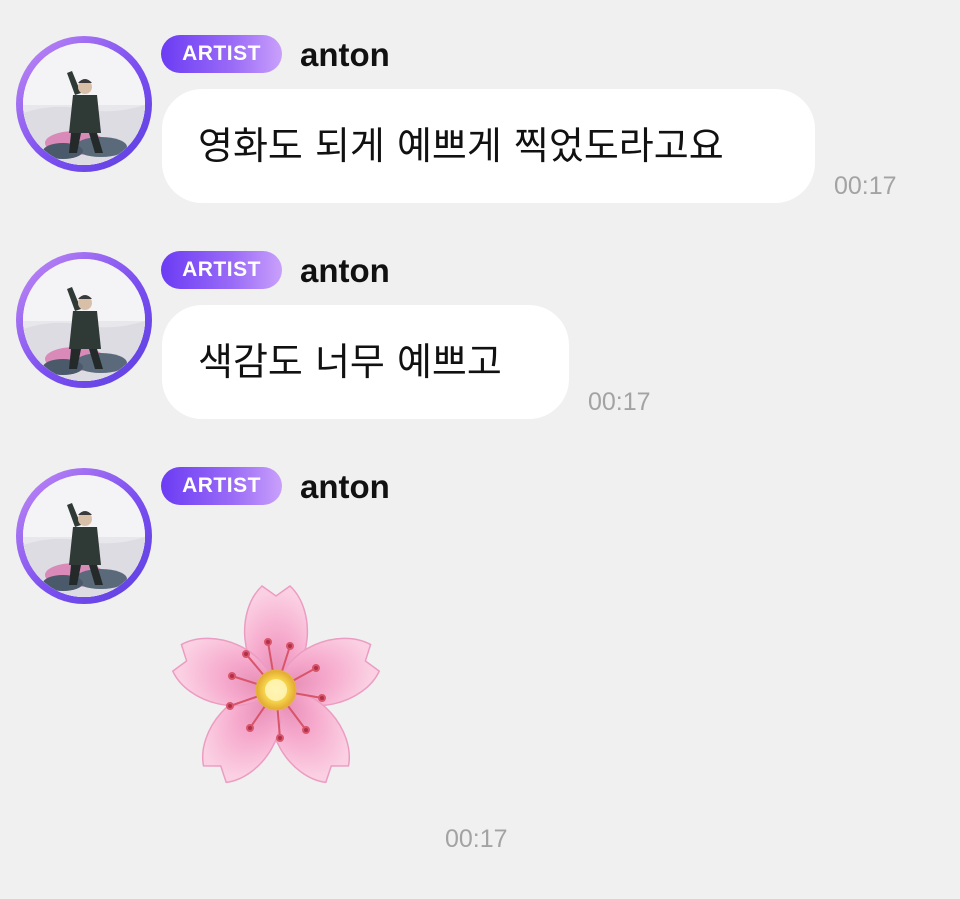  I want to click on cherry-blossom-icon, so click(278, 688).